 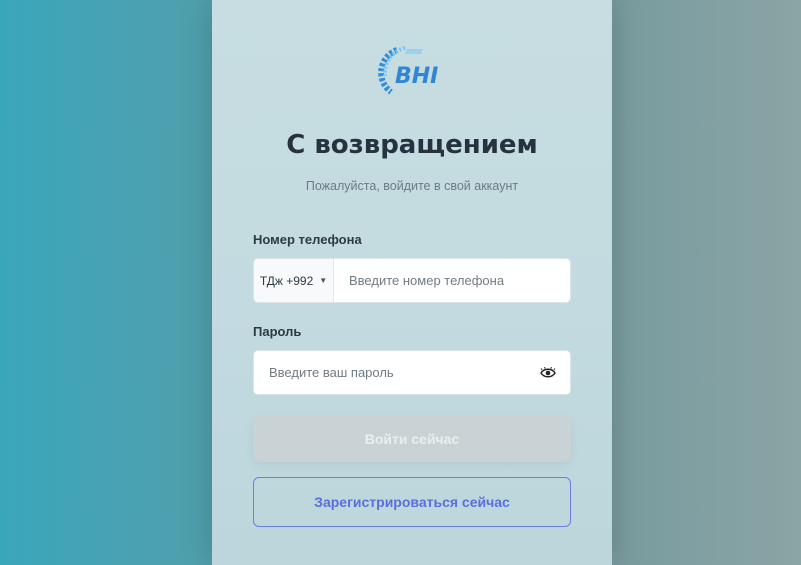 I want to click on logo-text: BHI, so click(x=416, y=76).